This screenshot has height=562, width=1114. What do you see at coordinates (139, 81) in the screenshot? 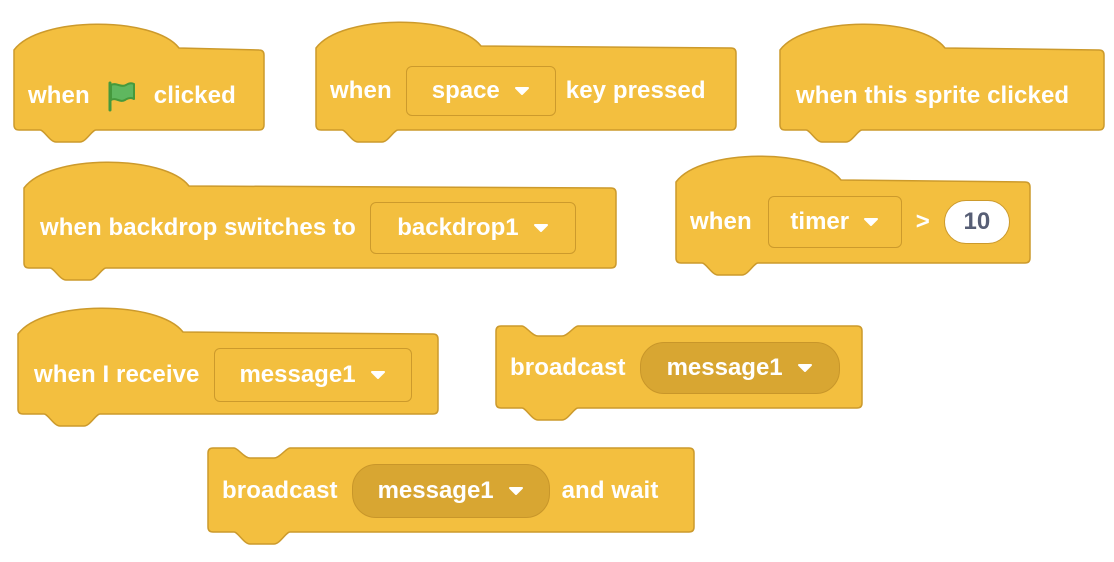
I see `when-flag-clicked-block: when clicked` at bounding box center [139, 81].